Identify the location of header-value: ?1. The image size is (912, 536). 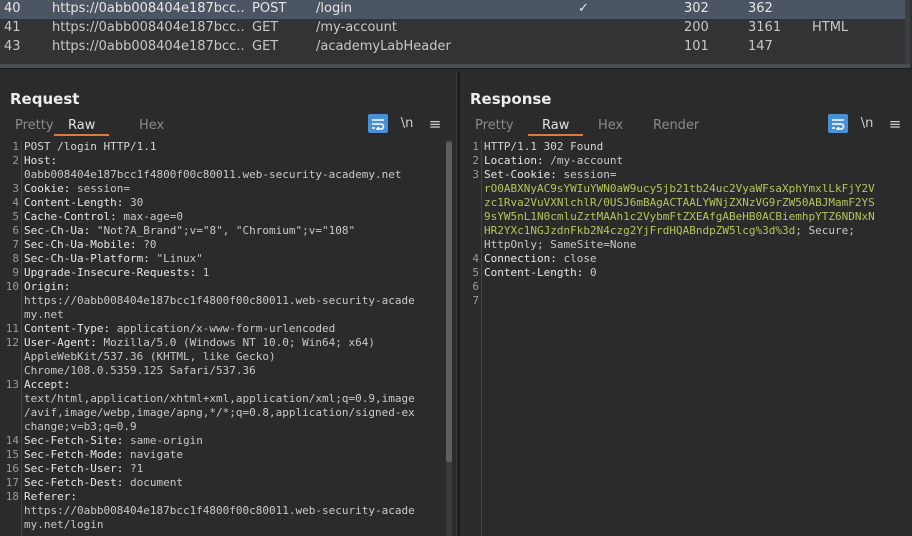
(133, 468).